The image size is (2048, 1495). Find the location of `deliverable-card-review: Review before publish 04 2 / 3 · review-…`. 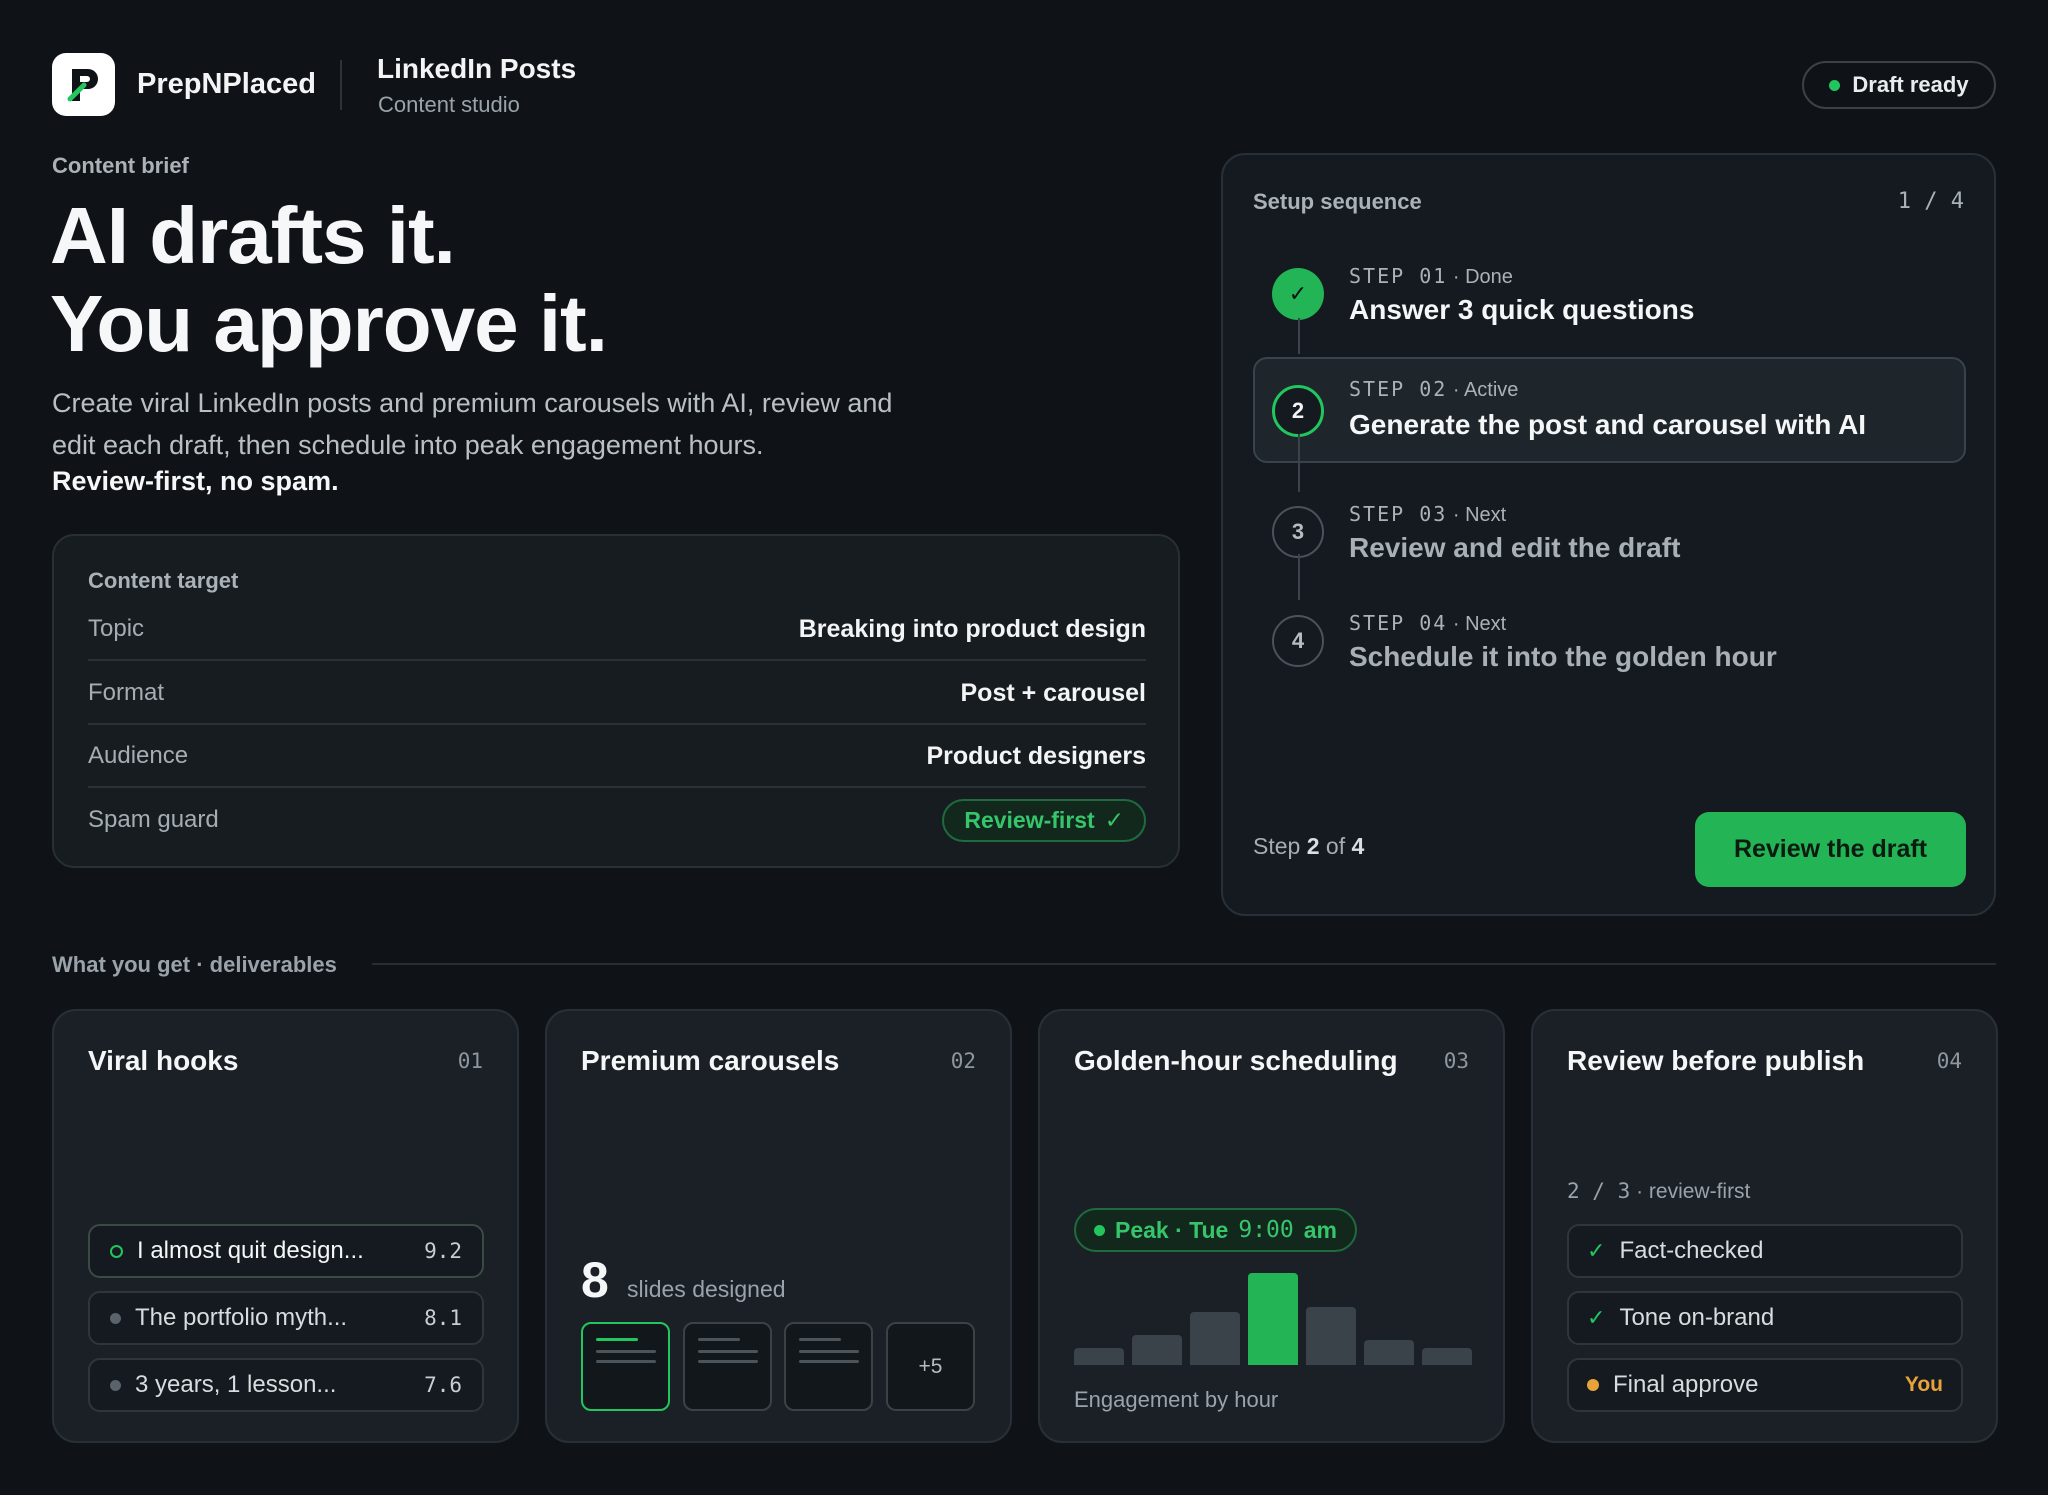

deliverable-card-review: Review before publish 04 2 / 3 · review-… is located at coordinates (1764, 1226).